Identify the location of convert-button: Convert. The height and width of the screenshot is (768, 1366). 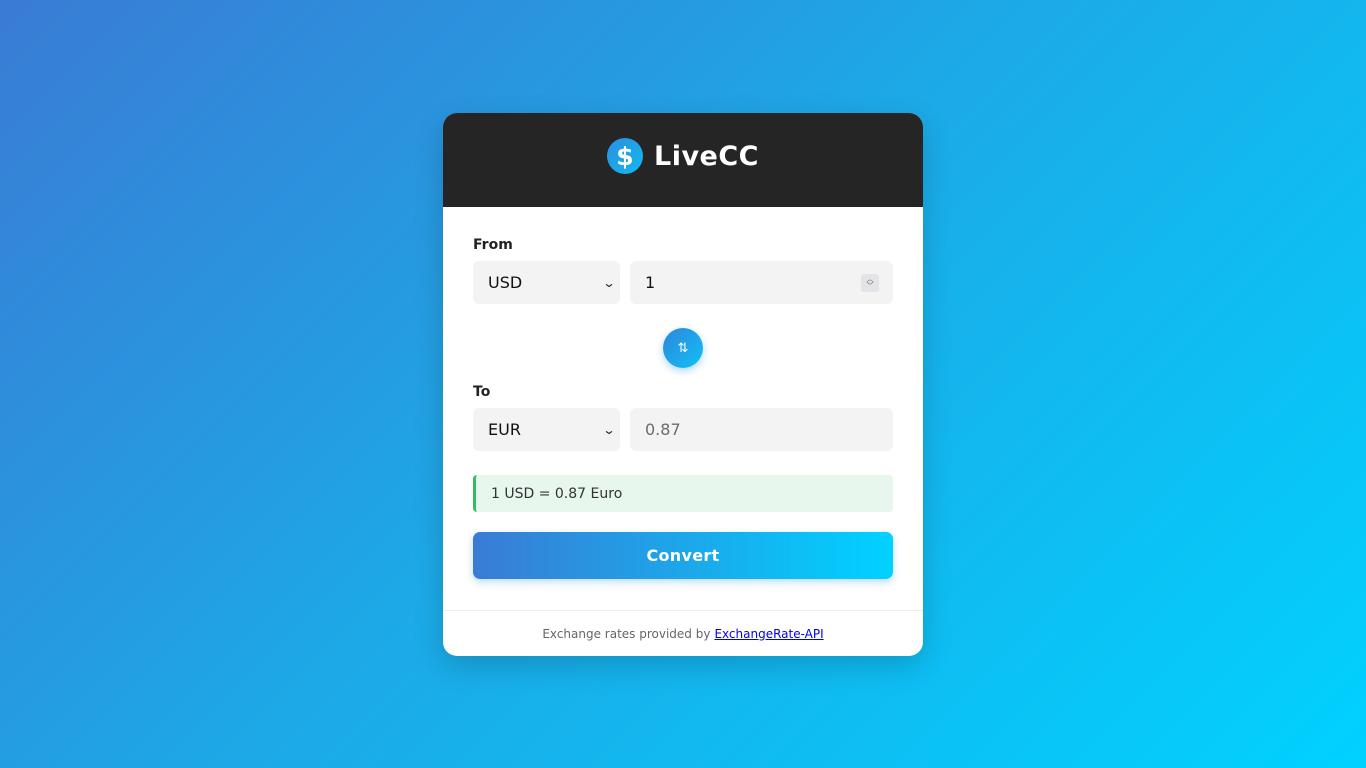
(683, 555).